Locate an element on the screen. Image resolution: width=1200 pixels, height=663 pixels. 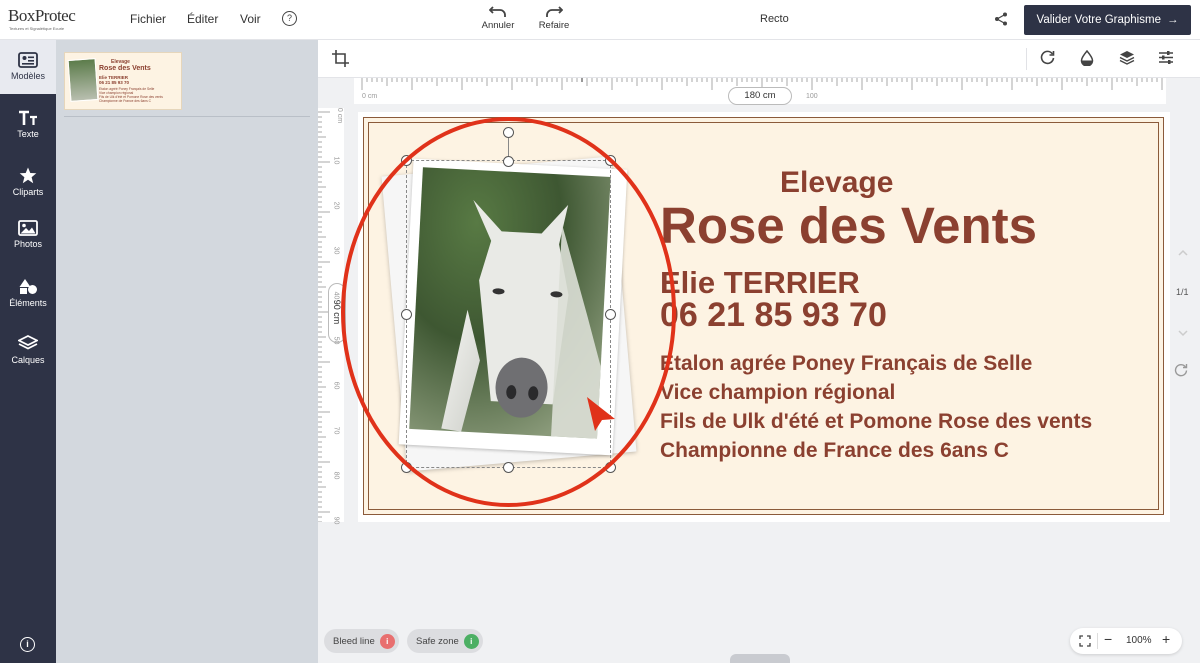
ruler-label: 80 is located at coordinates (336, 475).